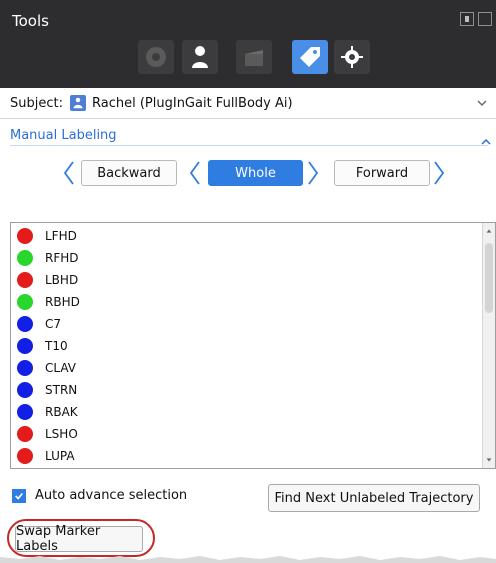 Image resolution: width=496 pixels, height=563 pixels. What do you see at coordinates (129, 173) in the screenshot?
I see `backward-button: Backward` at bounding box center [129, 173].